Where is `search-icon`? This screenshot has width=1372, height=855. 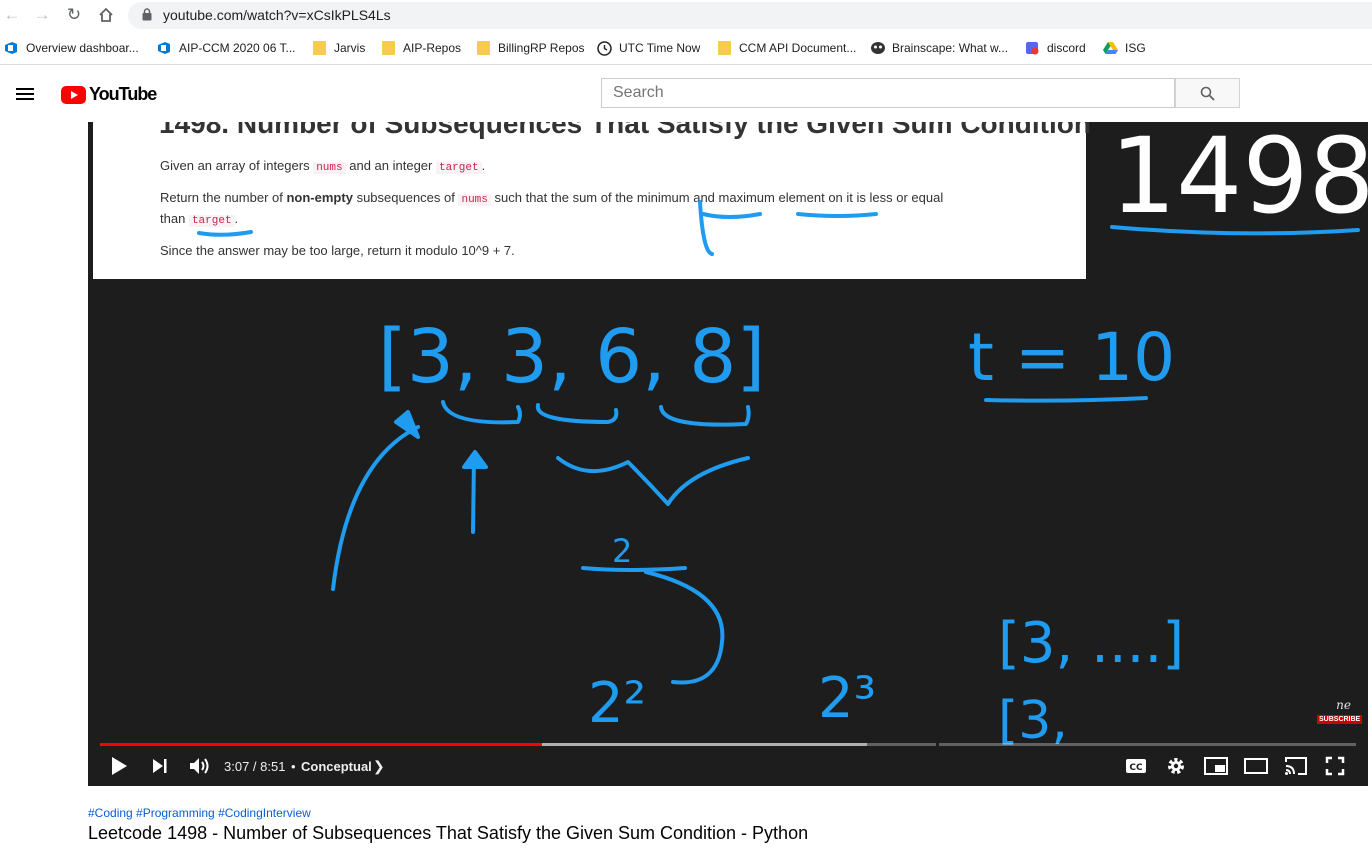 search-icon is located at coordinates (1207, 93).